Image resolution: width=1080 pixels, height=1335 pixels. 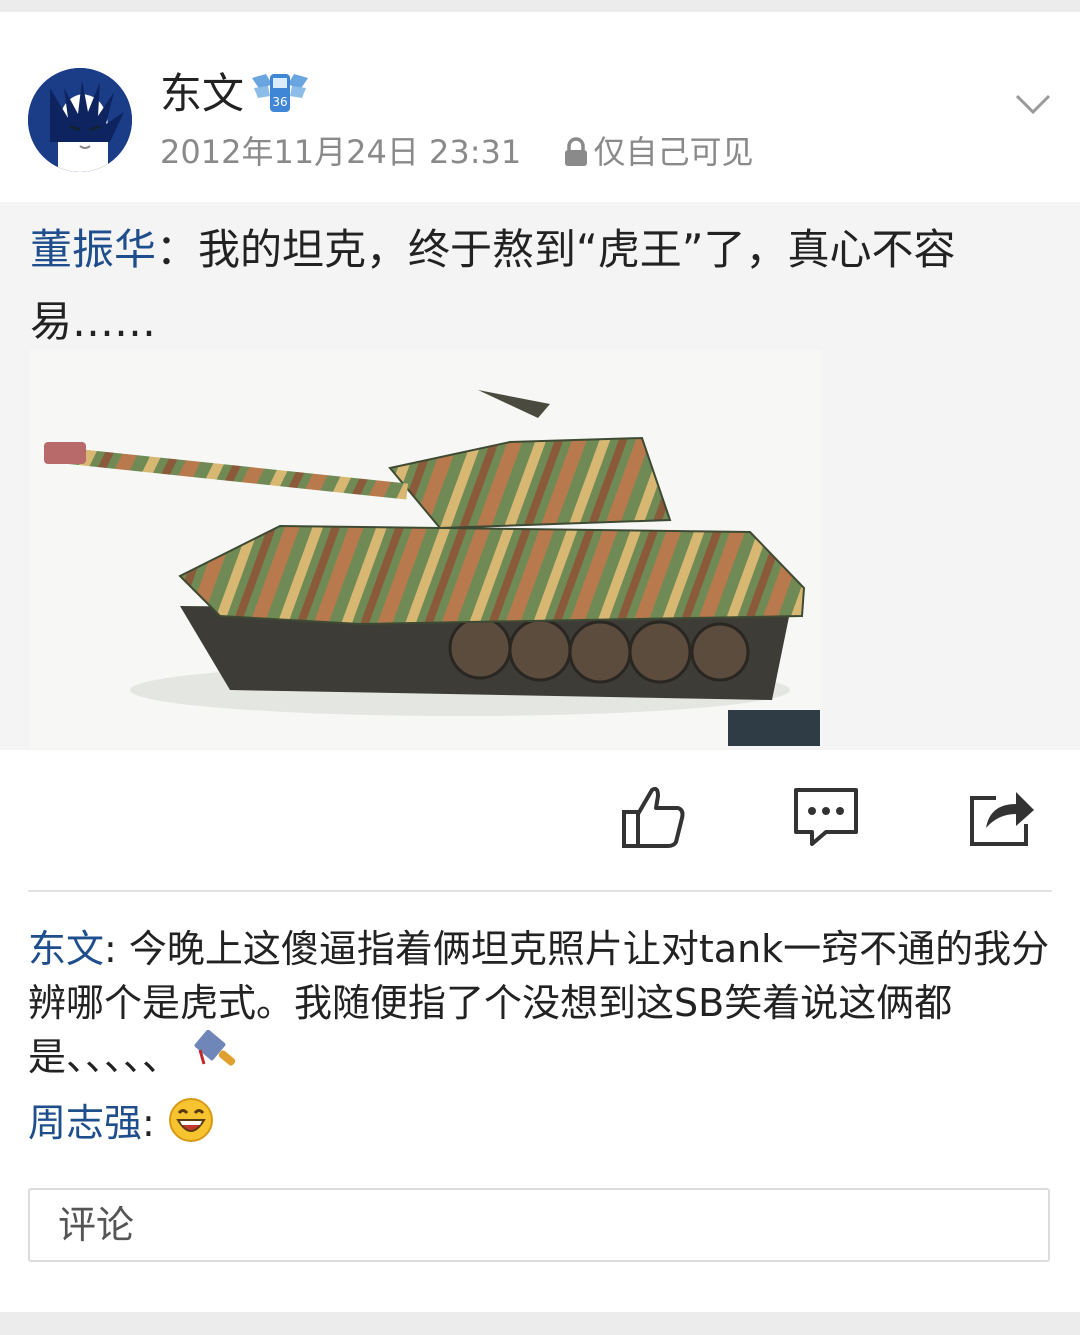 I want to click on repost-source-user: 董振华, so click(x=93, y=249).